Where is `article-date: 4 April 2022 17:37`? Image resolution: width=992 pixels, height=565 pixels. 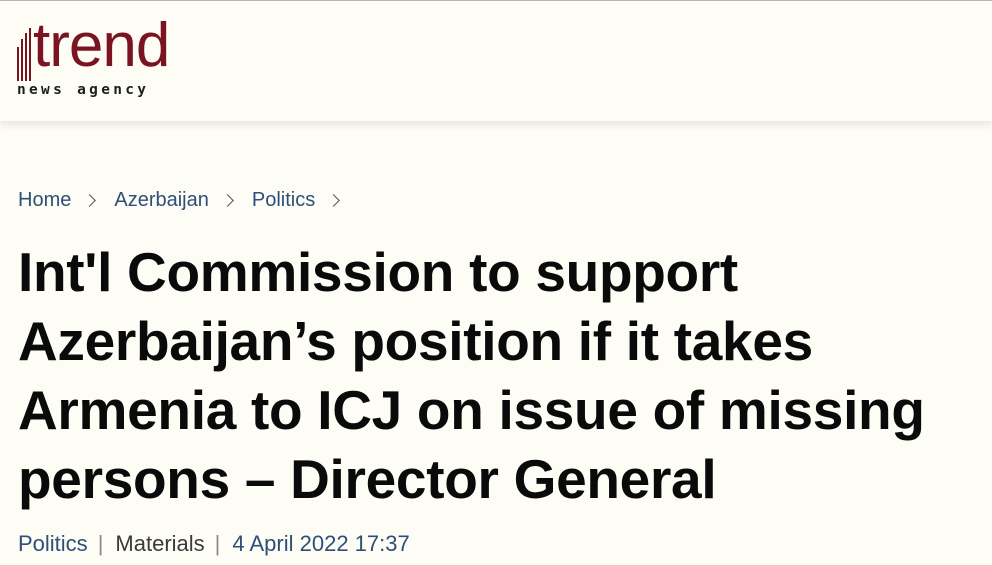
article-date: 4 April 2022 17:37 is located at coordinates (321, 543).